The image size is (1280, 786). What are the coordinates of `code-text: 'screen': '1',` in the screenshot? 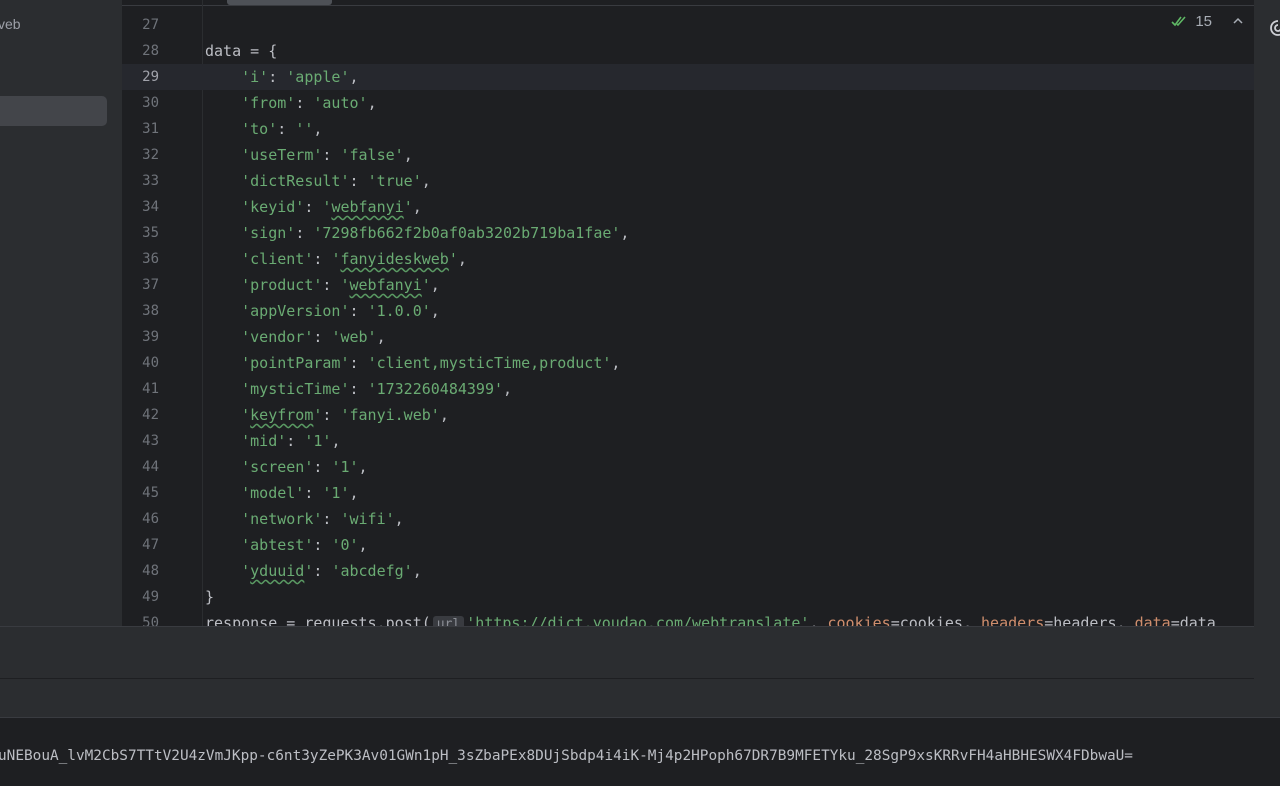 It's located at (286, 467).